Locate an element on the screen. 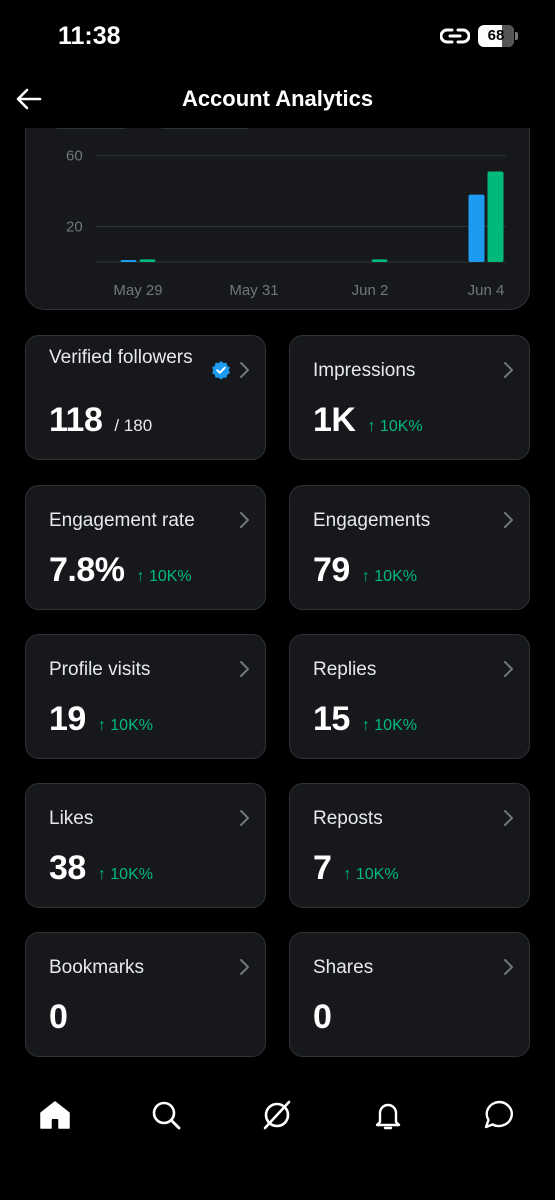 The height and width of the screenshot is (1200, 555). metric-value: 1K is located at coordinates (334, 420).